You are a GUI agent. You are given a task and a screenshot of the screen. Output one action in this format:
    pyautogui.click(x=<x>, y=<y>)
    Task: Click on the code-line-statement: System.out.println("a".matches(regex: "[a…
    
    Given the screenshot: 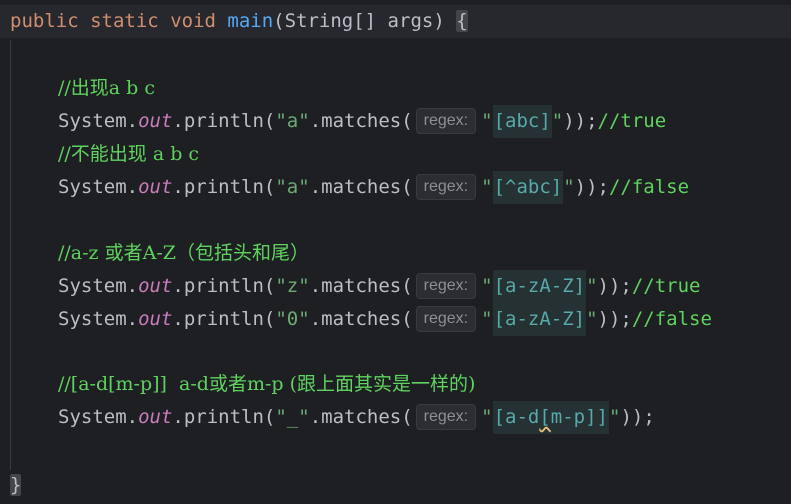 What is the action you would take?
    pyautogui.click(x=362, y=121)
    